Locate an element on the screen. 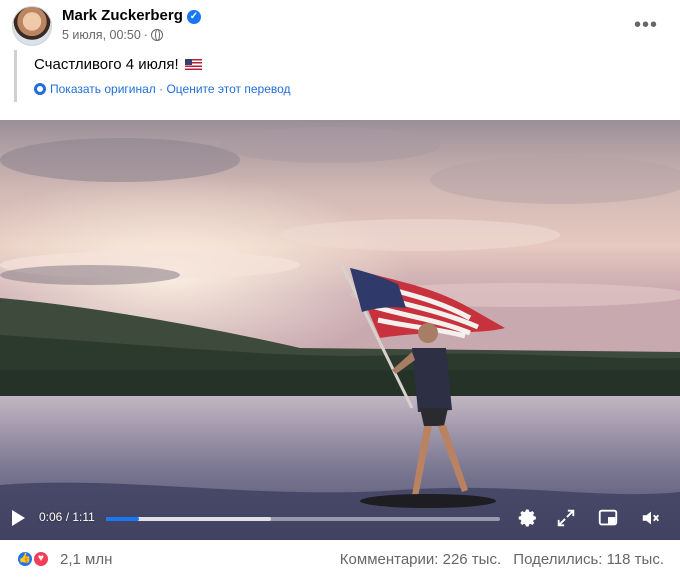 The width and height of the screenshot is (680, 580). post-timestamp: 5 июля, 00:50 is located at coordinates (101, 35).